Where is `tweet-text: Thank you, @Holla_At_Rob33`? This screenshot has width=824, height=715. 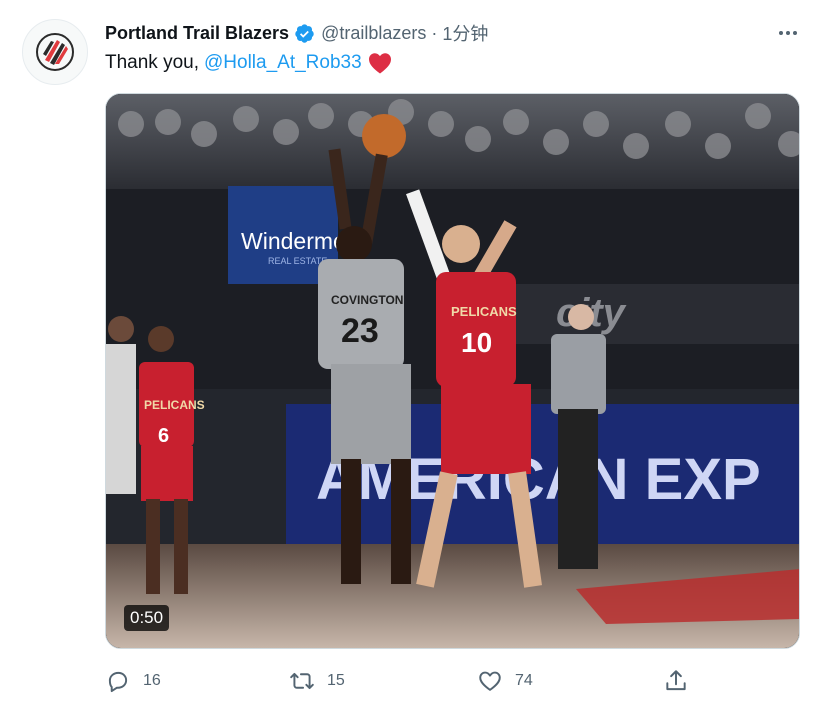
tweet-text: Thank you, @Holla_At_Rob33 is located at coordinates (248, 63).